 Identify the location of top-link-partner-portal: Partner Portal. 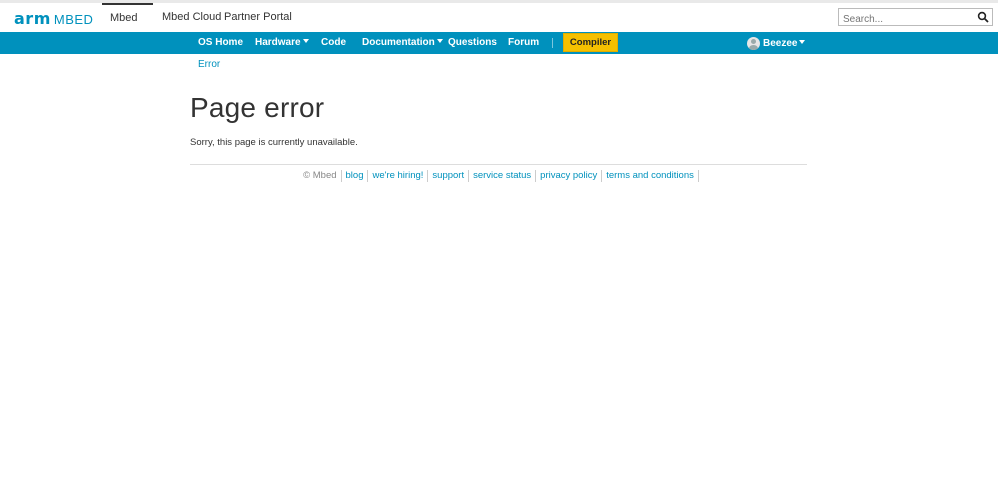
(258, 17).